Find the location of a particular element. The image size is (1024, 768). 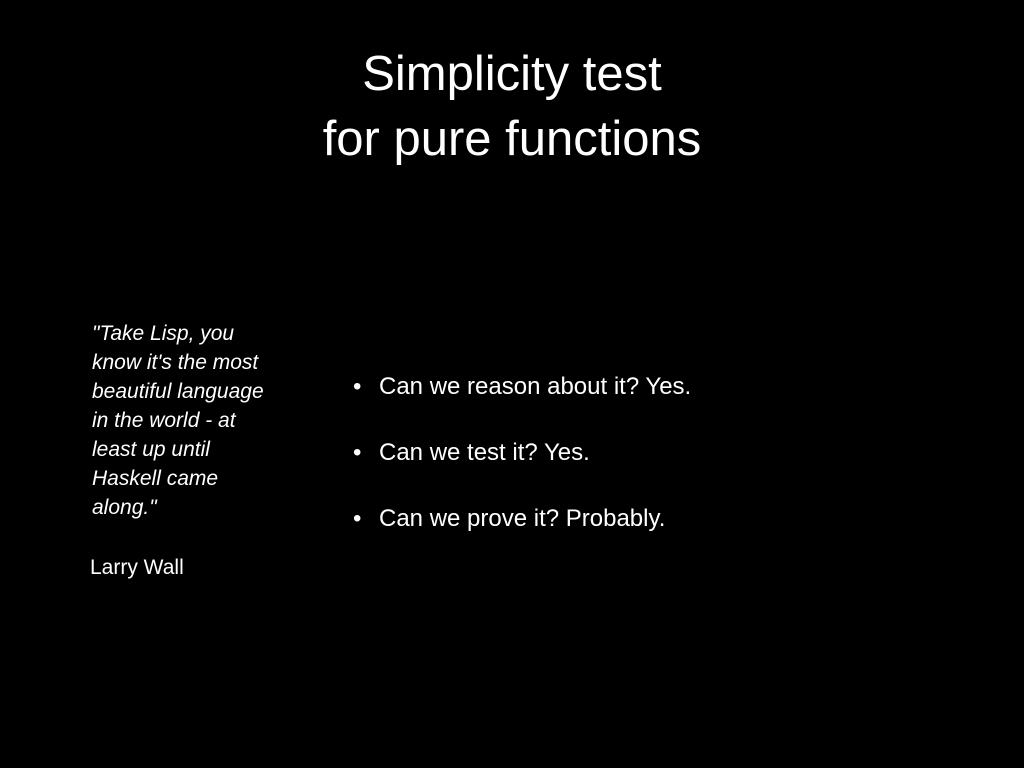

quote-author: Larry Wall is located at coordinates (137, 567).